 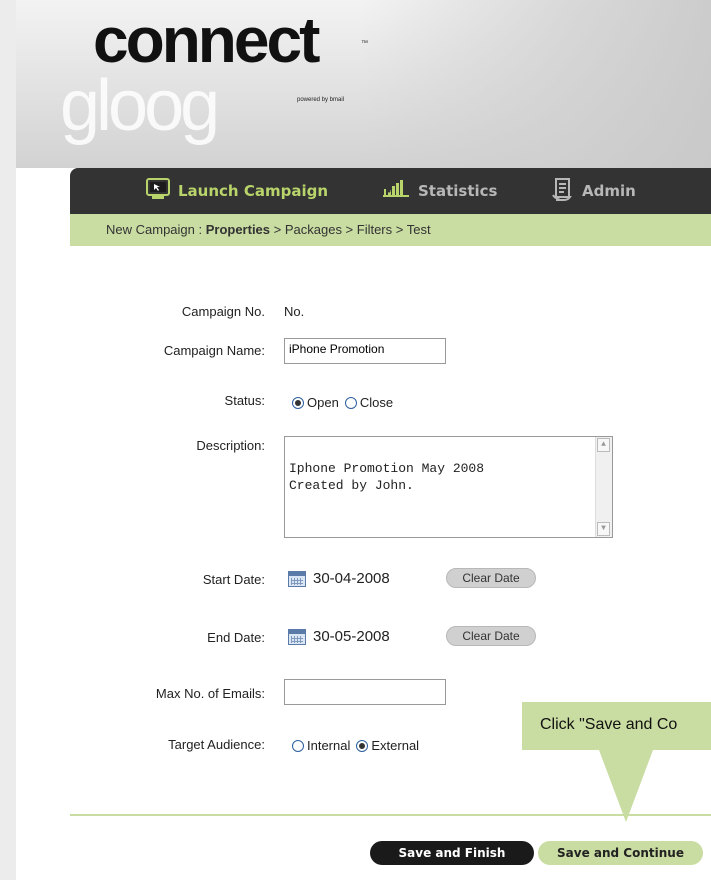 What do you see at coordinates (390, 815) in the screenshot?
I see `form-divider` at bounding box center [390, 815].